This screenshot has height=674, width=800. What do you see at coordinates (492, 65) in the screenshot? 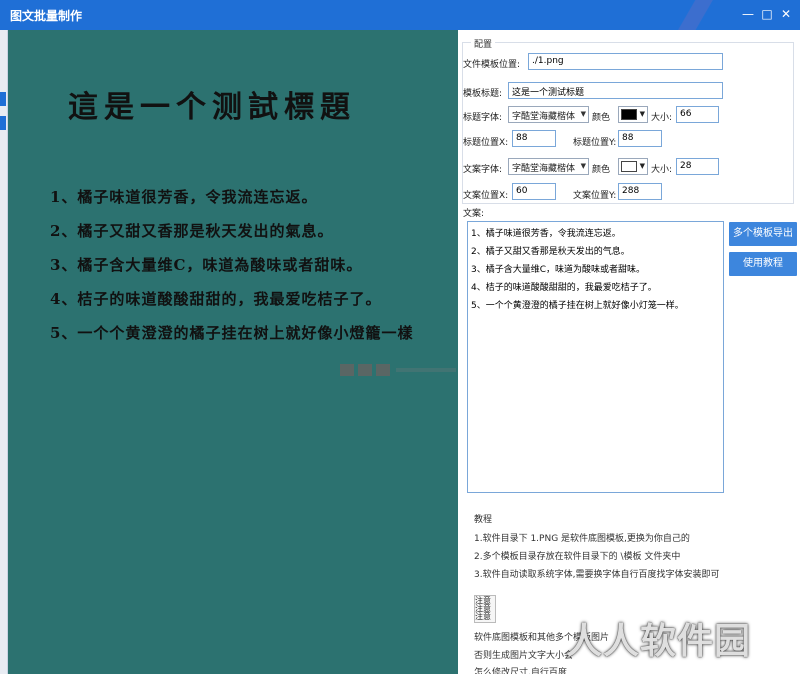
I see `template-path-label: 文件模板位置:` at bounding box center [492, 65].